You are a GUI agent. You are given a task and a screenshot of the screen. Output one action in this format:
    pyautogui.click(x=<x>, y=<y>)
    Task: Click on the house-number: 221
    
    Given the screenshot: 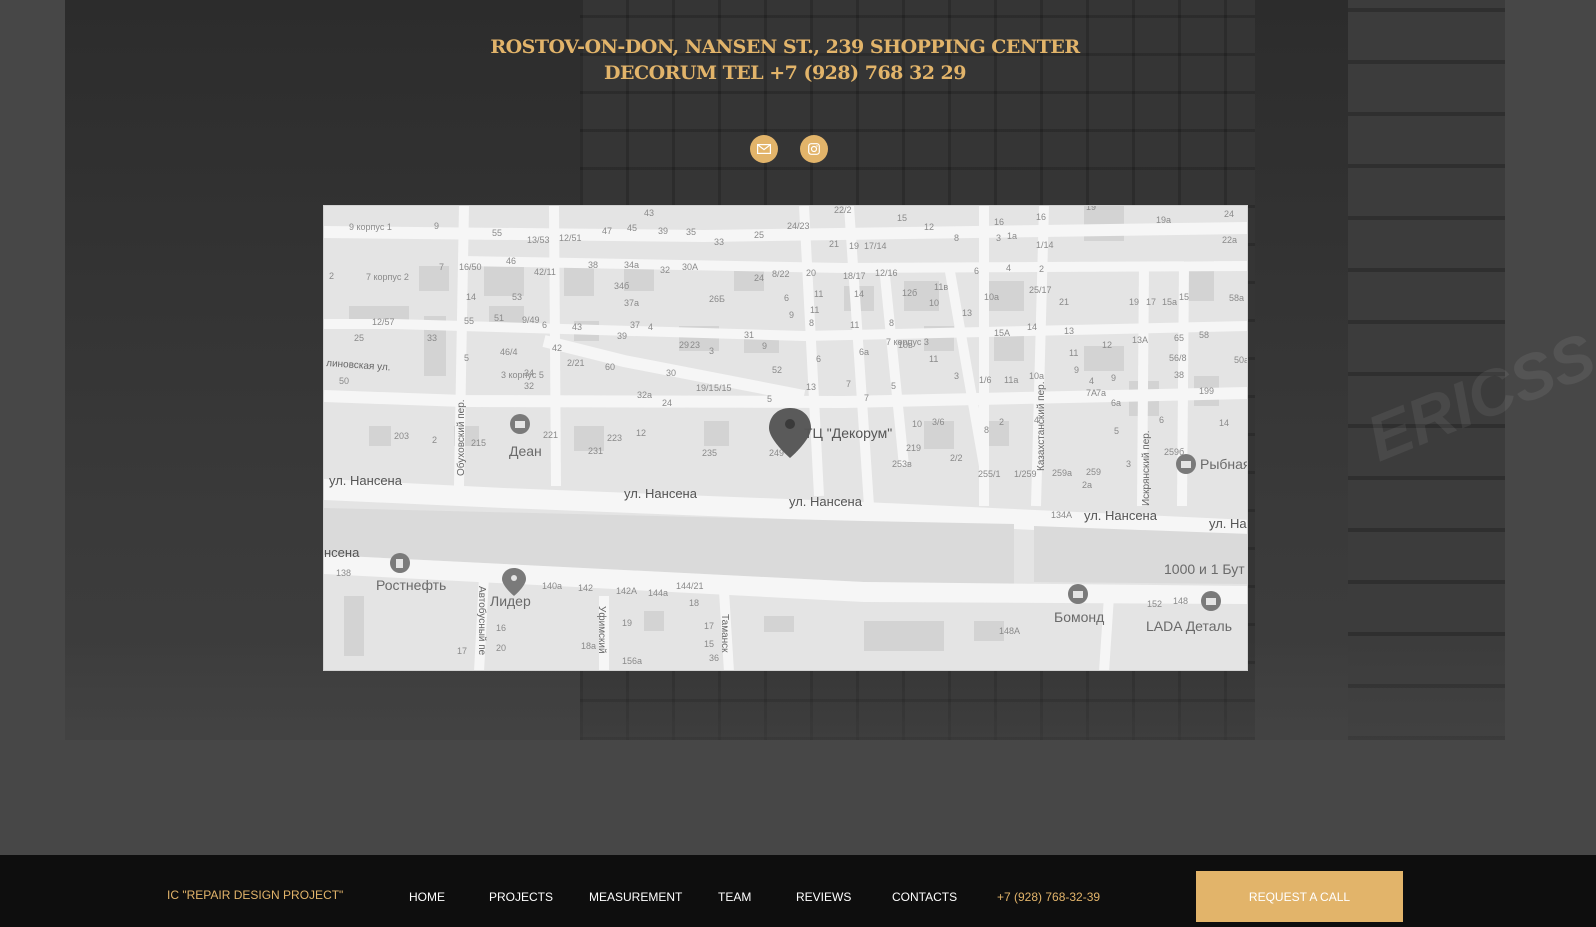 What is the action you would take?
    pyautogui.click(x=550, y=435)
    